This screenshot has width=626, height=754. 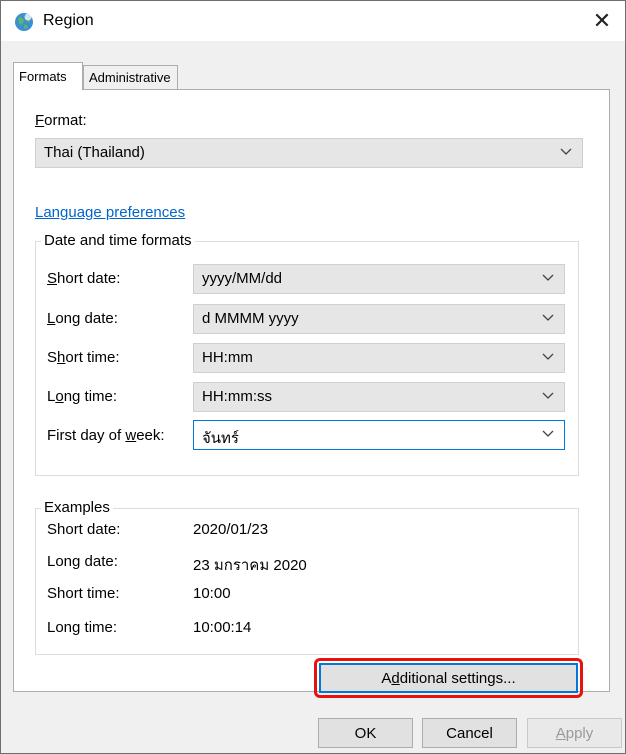 I want to click on format-label: Format:, so click(x=61, y=120).